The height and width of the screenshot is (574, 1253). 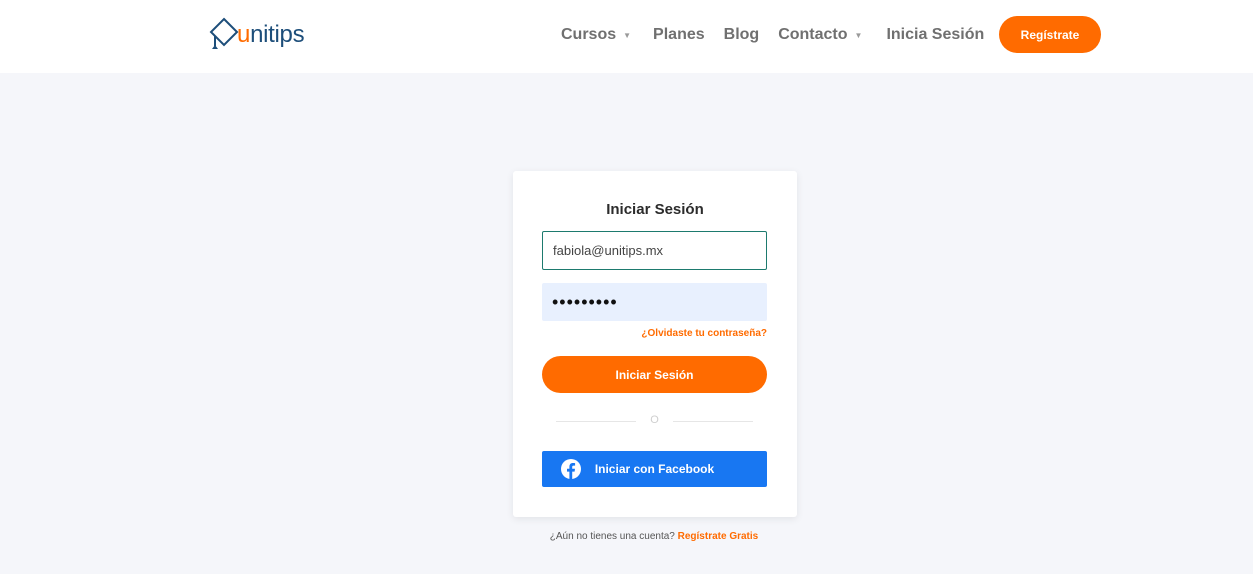 I want to click on nav-login-label: Inicia Sesión, so click(x=935, y=34).